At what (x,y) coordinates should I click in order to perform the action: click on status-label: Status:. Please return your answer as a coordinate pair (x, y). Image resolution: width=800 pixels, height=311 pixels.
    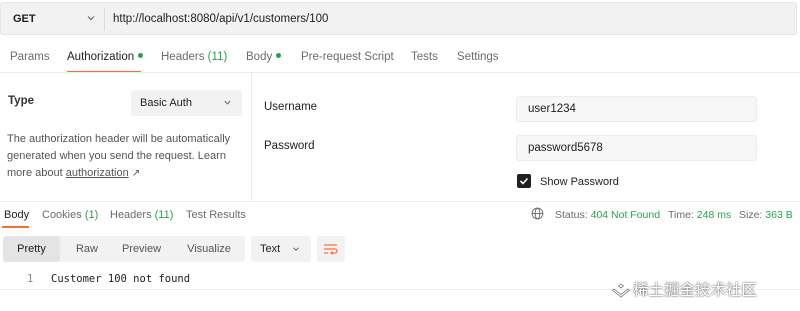
    Looking at the image, I should click on (571, 215).